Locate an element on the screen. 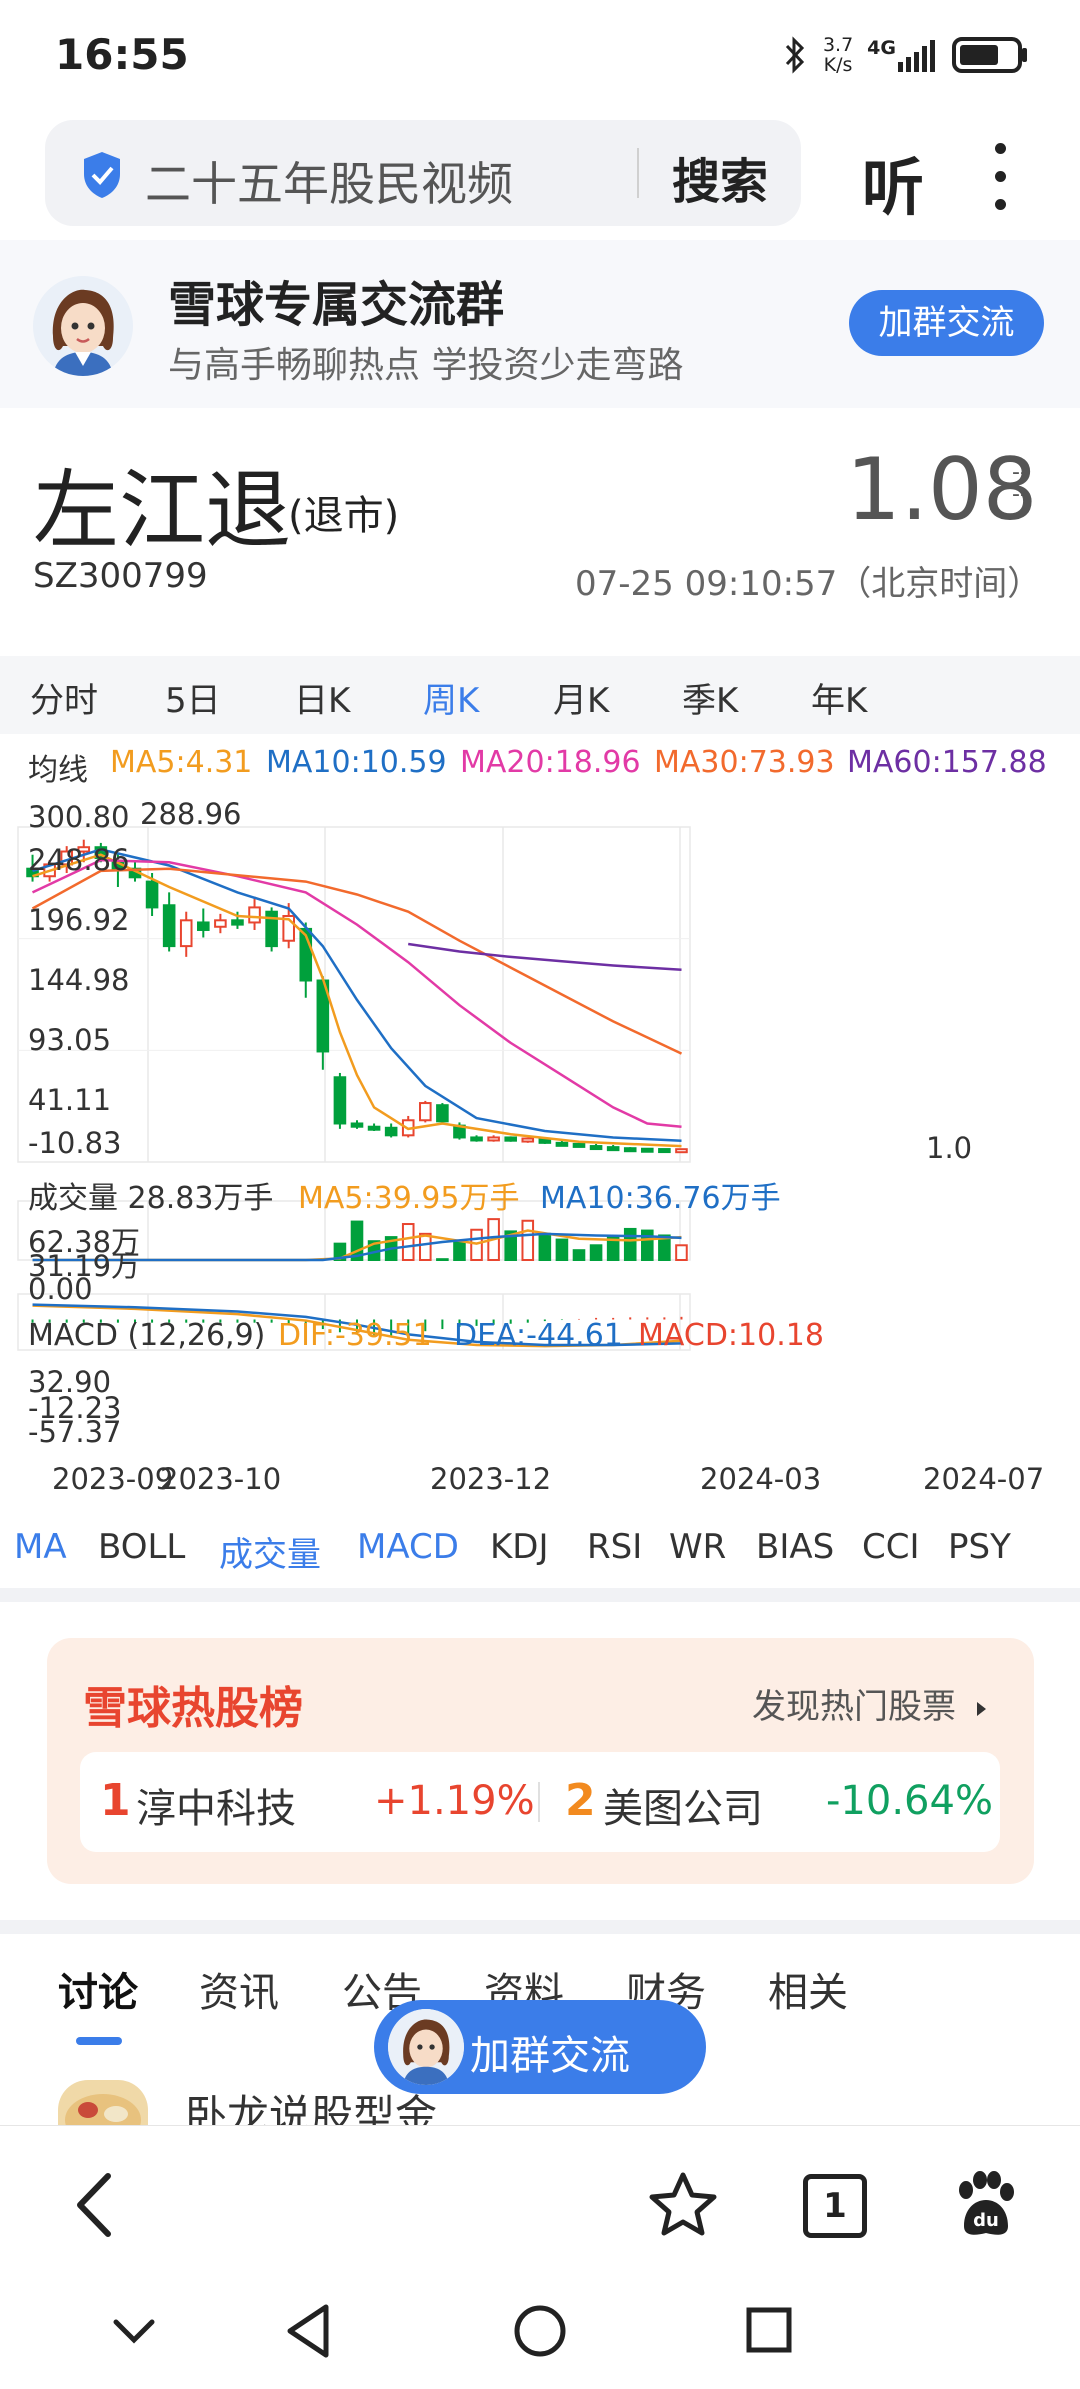 Image resolution: width=1080 pixels, height=2389 pixels. avatar is located at coordinates (426, 2047).